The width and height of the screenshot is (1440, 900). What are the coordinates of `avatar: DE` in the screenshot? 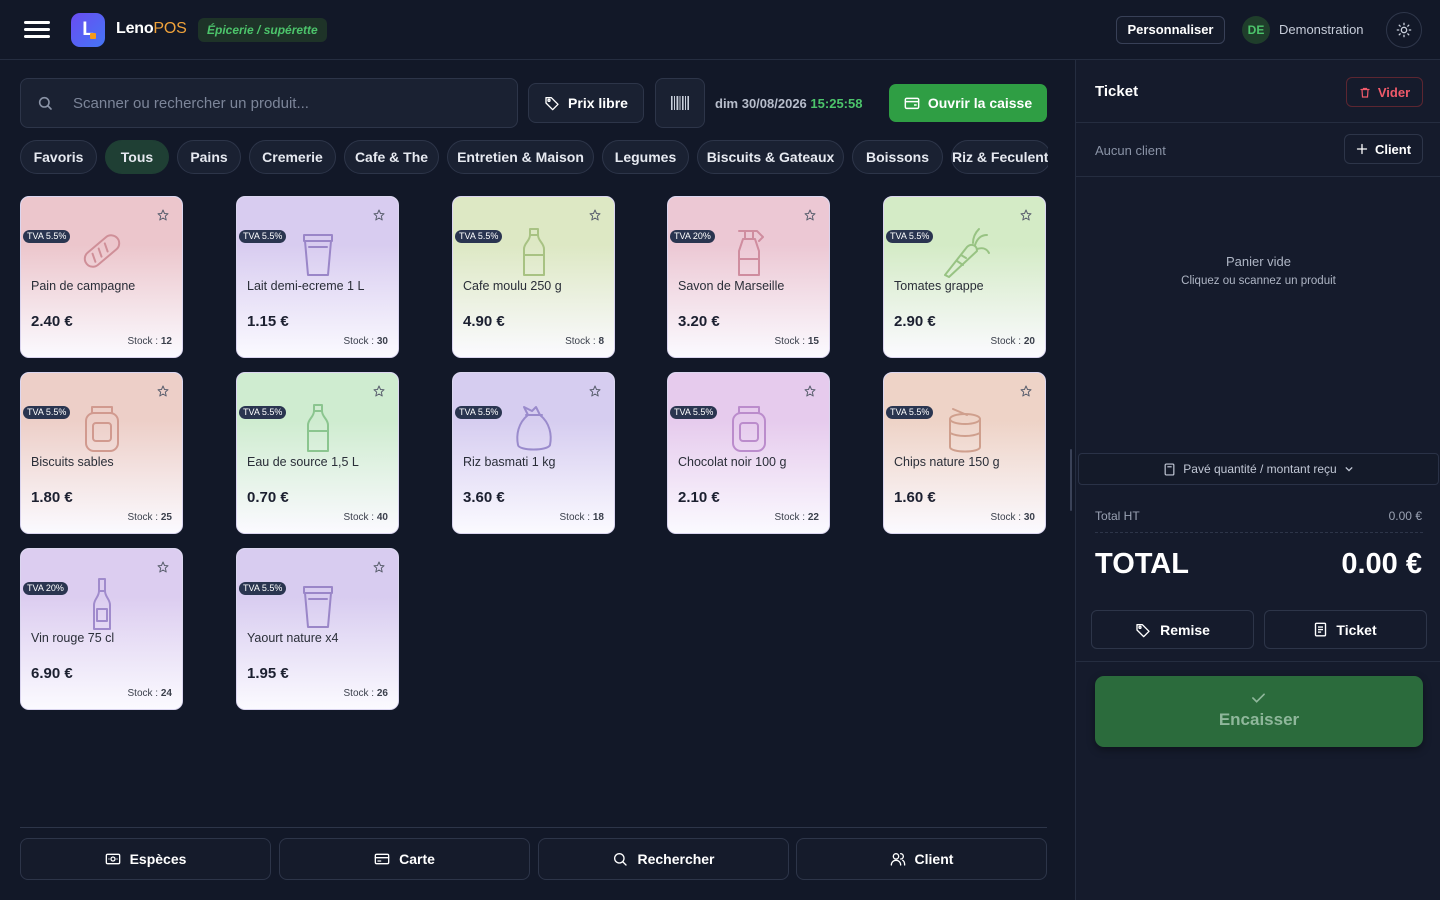 It's located at (1256, 30).